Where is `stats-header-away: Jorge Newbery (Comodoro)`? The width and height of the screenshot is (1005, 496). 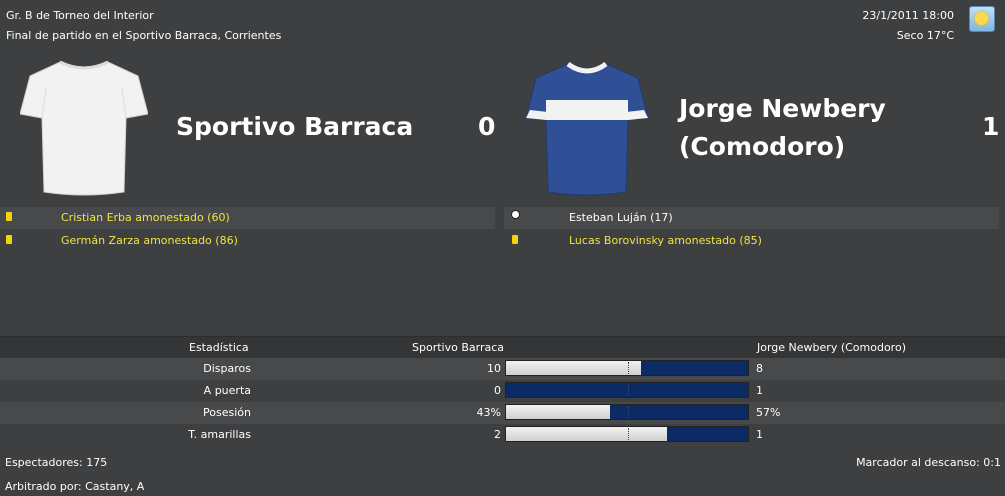 stats-header-away: Jorge Newbery (Comodoro) is located at coordinates (831, 347).